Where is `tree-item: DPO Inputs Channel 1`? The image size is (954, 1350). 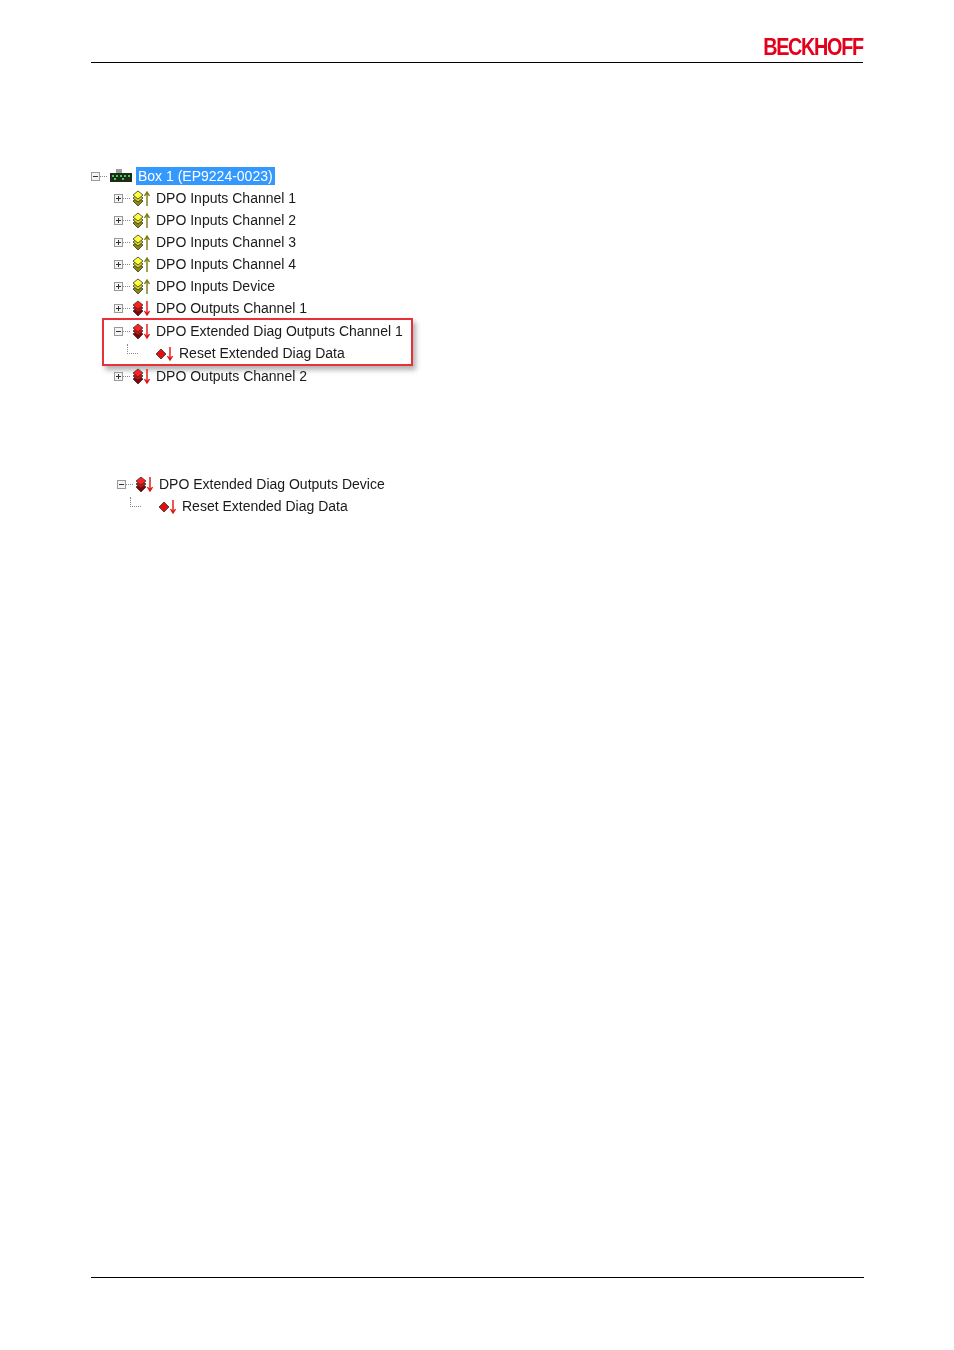 tree-item: DPO Inputs Channel 1 is located at coordinates (226, 198).